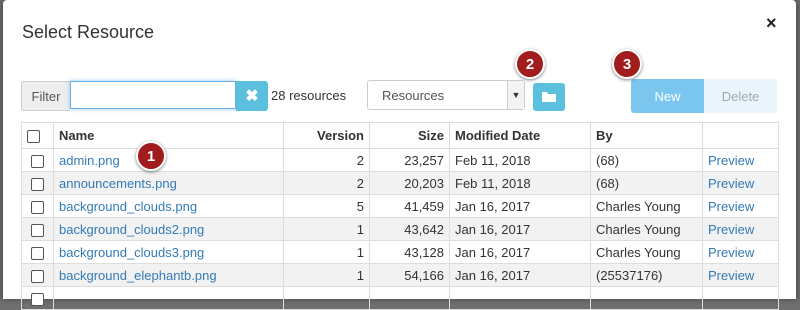 This screenshot has height=310, width=800. I want to click on resource-name-link: admin.png, so click(89, 160).